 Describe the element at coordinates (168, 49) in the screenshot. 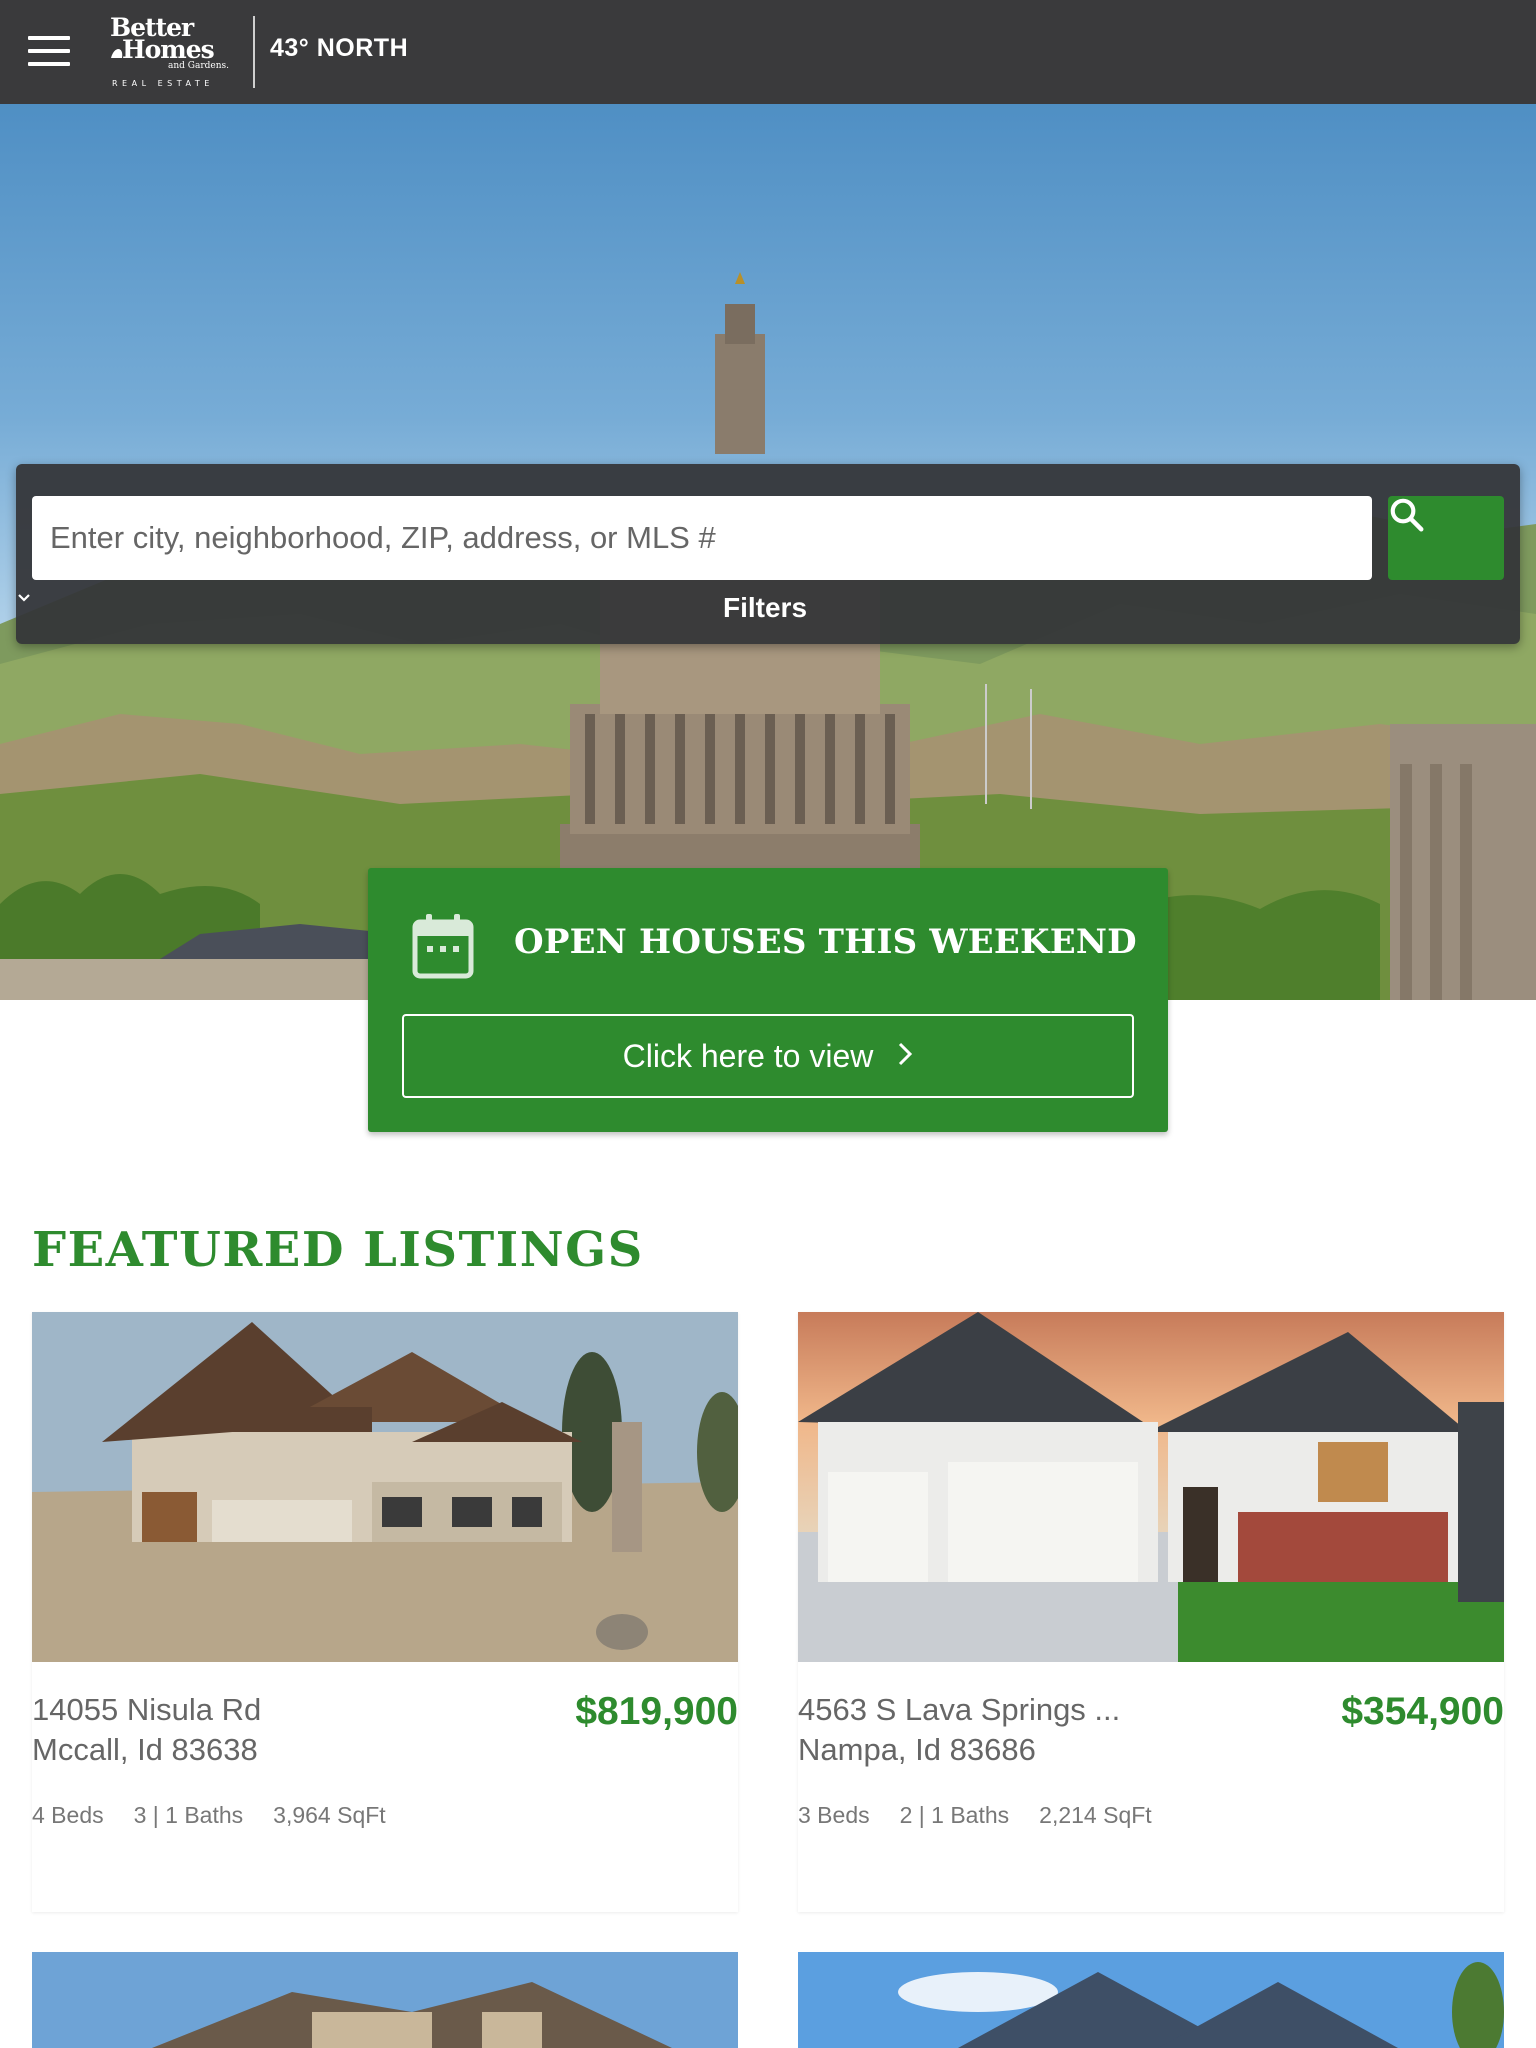

I see `svg-text: Homes` at that location.